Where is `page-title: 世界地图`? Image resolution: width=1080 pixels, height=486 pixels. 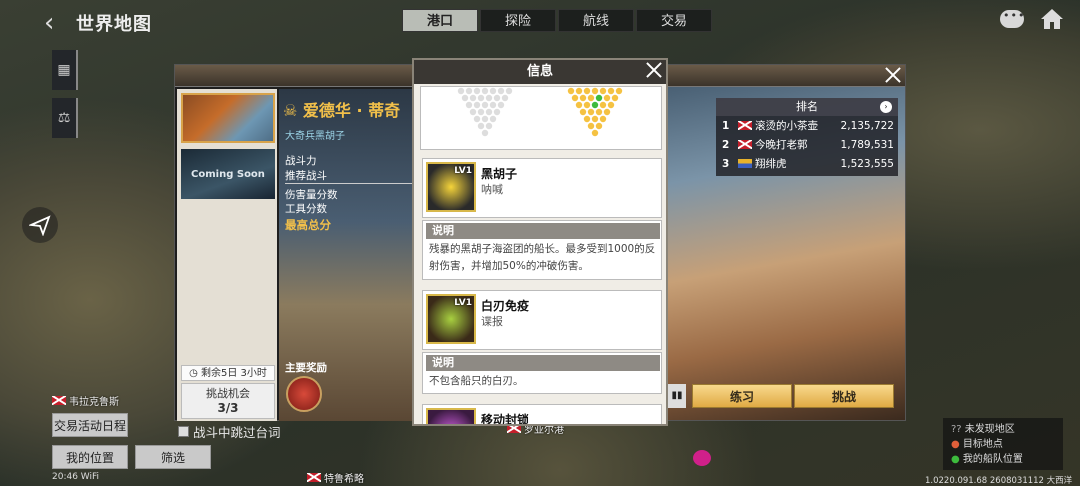
page-title: 世界地图 is located at coordinates (114, 24).